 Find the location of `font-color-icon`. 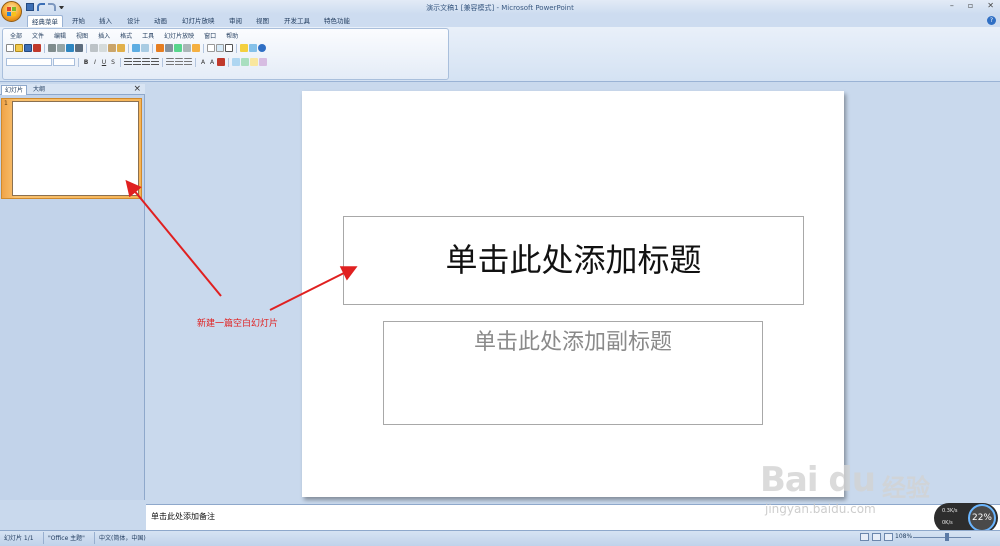

font-color-icon is located at coordinates (221, 62).